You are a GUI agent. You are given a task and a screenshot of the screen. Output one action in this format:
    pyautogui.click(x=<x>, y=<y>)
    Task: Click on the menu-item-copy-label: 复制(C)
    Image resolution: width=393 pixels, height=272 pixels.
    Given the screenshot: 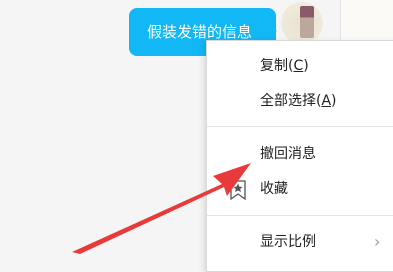 What is the action you would take?
    pyautogui.click(x=284, y=66)
    